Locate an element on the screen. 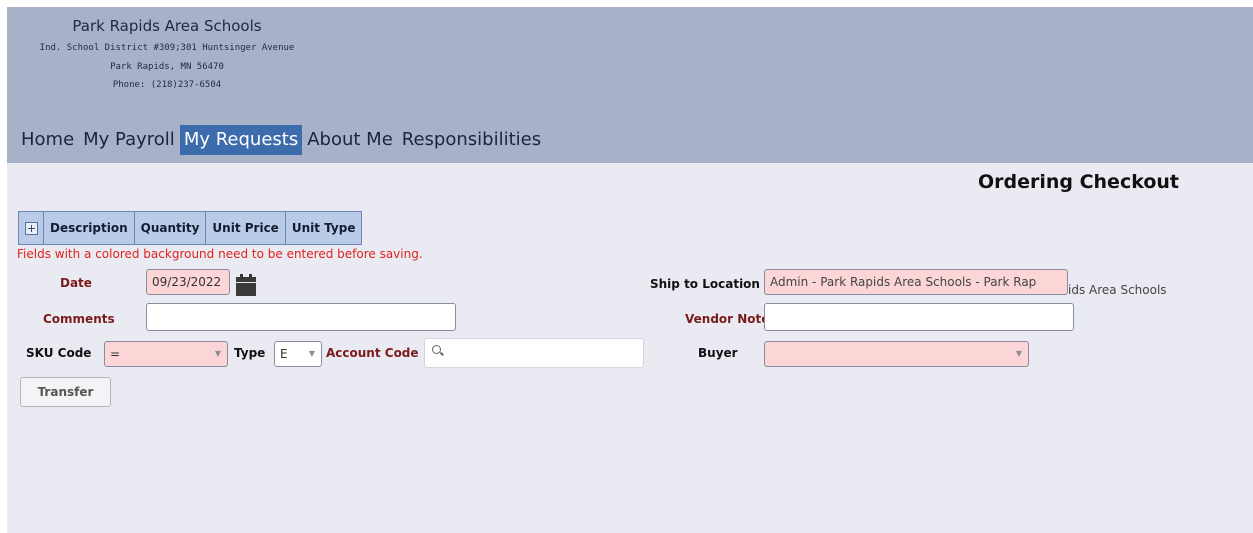 The image size is (1253, 533). buyer-select: ▼ is located at coordinates (896, 354).